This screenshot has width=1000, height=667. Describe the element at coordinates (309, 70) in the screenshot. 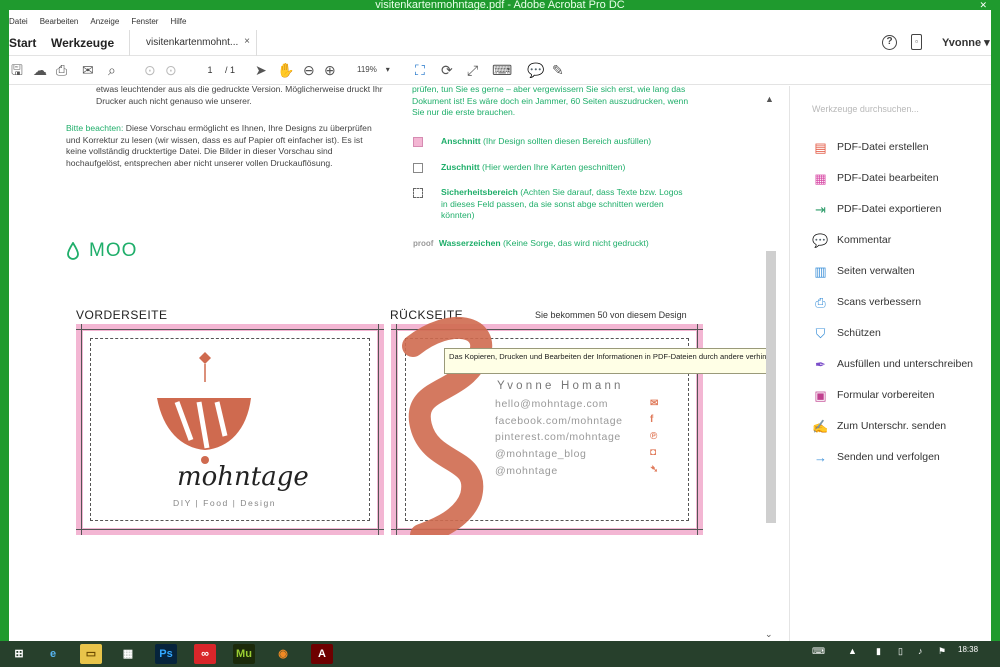

I see `zoom-out-icon: ⊖` at that location.